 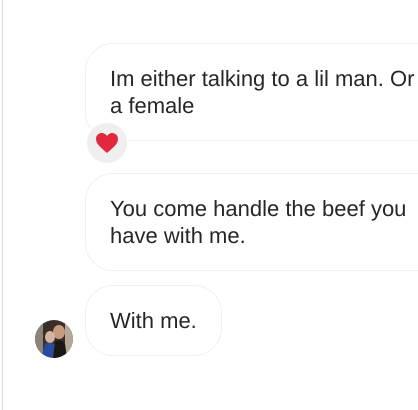 I want to click on heart-icon, so click(x=107, y=143).